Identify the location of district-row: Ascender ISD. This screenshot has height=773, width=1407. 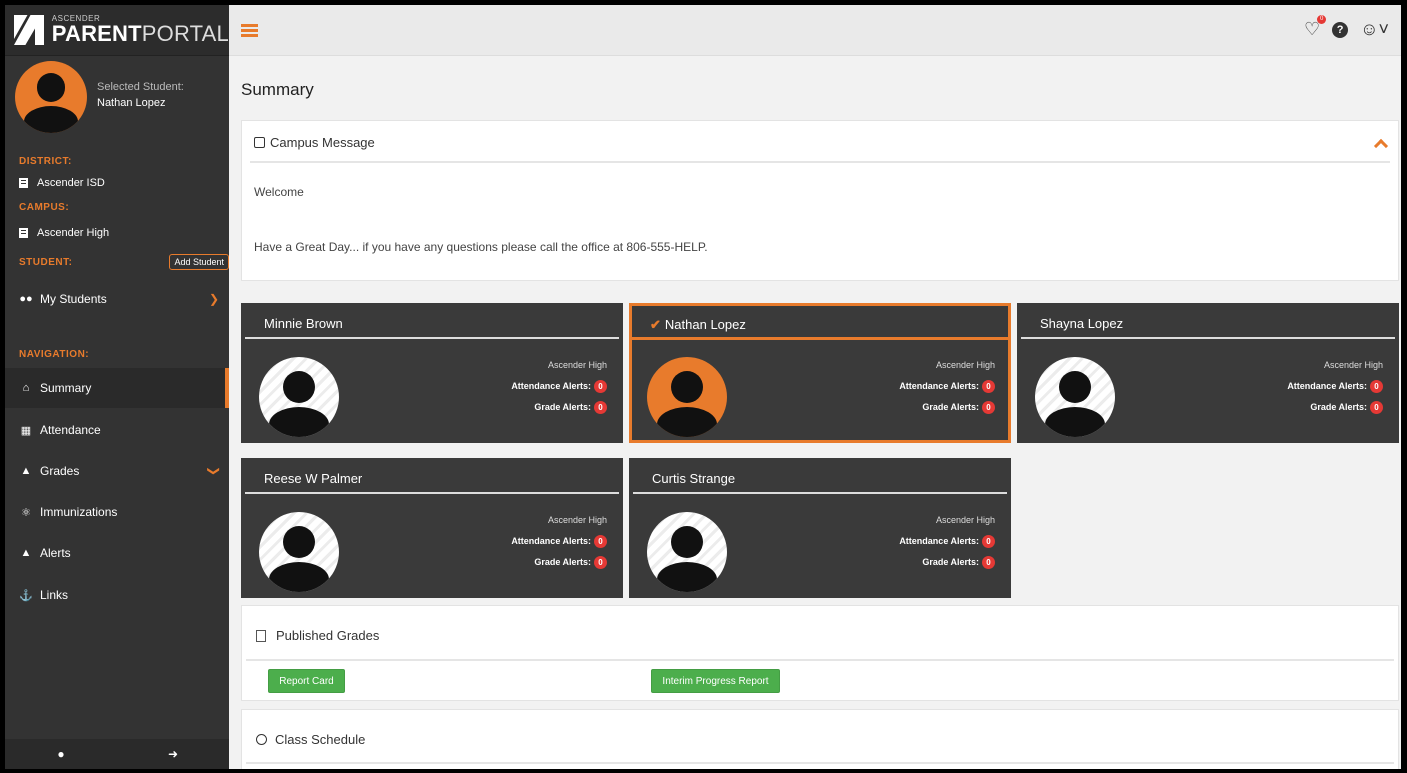
(55, 183).